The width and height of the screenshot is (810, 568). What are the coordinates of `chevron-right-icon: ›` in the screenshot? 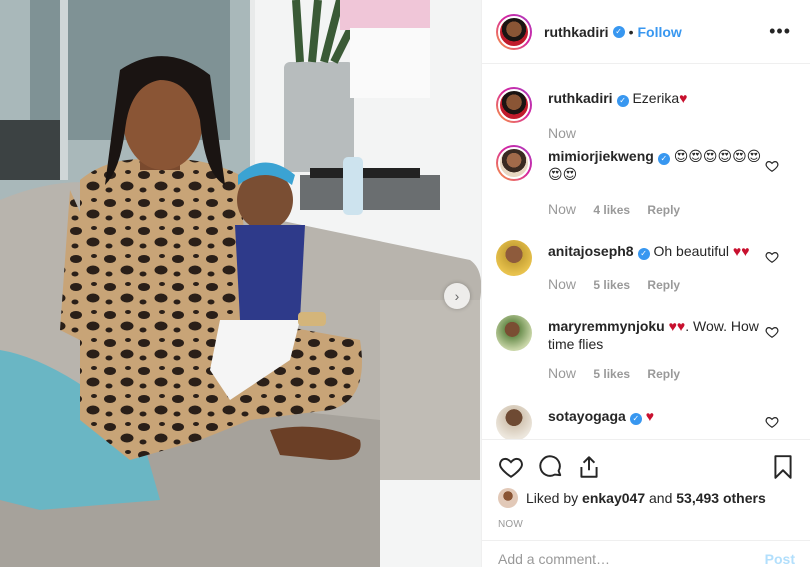 It's located at (457, 296).